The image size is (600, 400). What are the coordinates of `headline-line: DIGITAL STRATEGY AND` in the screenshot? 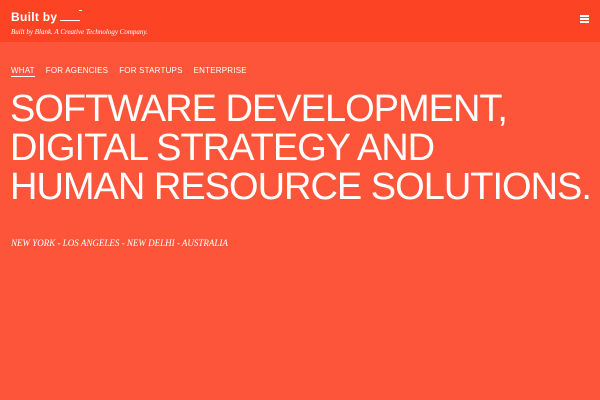 It's located at (222, 148).